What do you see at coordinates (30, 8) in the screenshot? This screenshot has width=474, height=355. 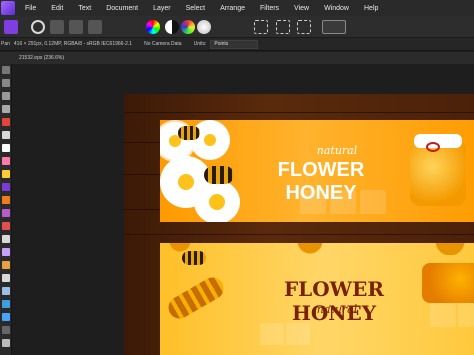 I see `menu-file: File` at bounding box center [30, 8].